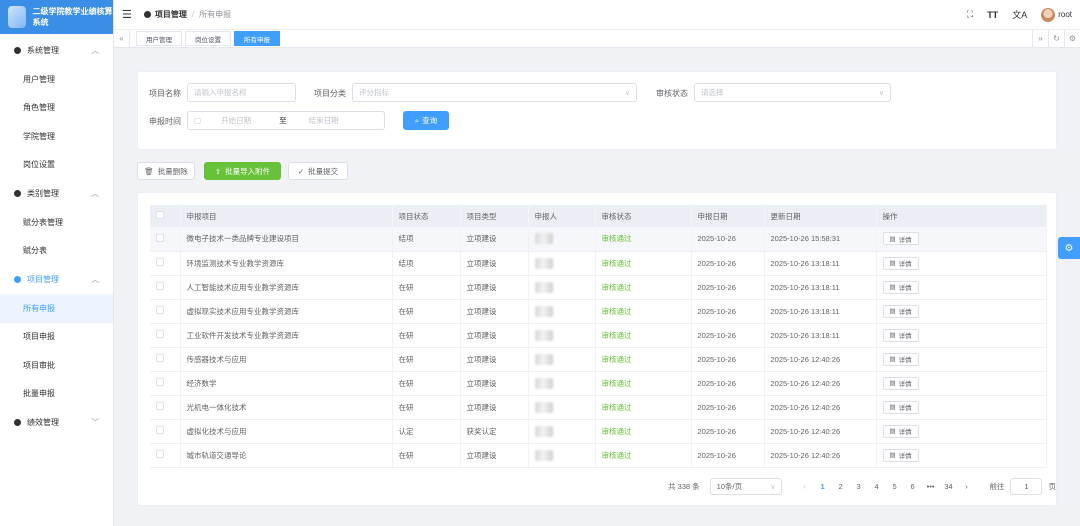  Describe the element at coordinates (17, 17) in the screenshot. I see `logo-icon` at that location.